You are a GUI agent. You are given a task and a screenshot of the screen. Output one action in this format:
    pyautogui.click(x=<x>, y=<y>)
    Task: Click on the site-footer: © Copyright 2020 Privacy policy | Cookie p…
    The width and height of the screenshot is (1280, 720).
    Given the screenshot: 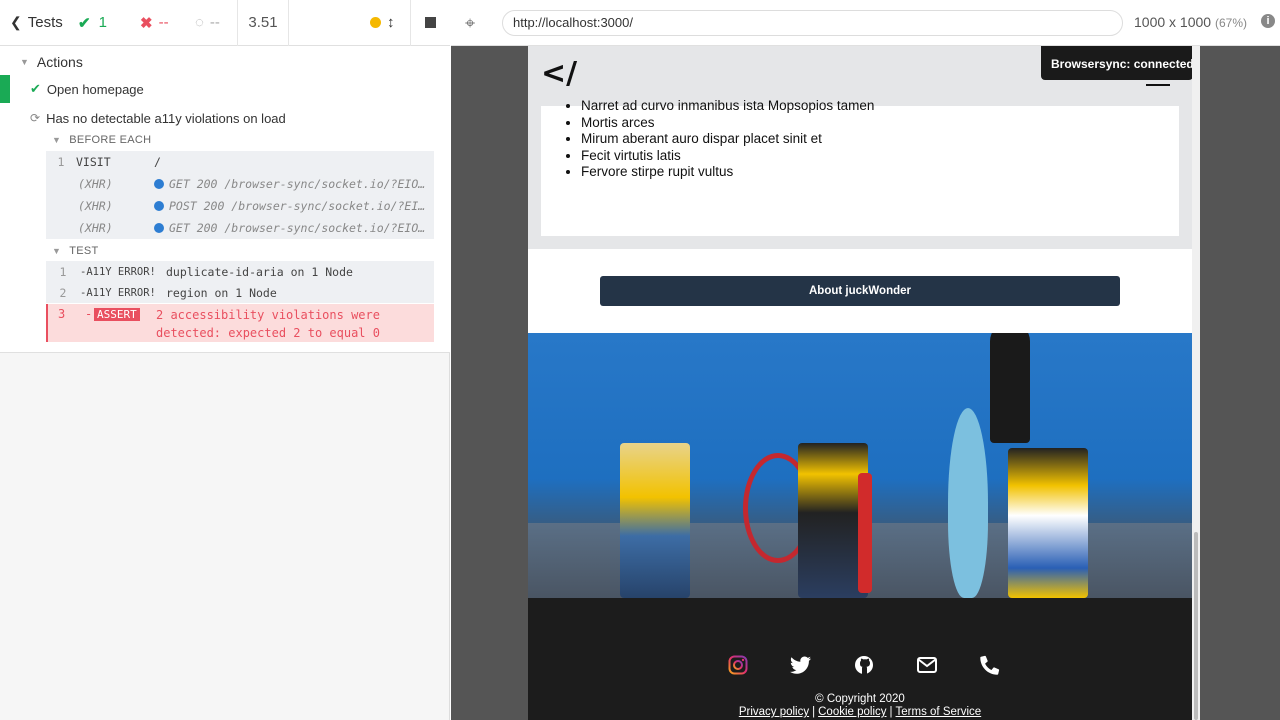 What is the action you would take?
    pyautogui.click(x=860, y=659)
    